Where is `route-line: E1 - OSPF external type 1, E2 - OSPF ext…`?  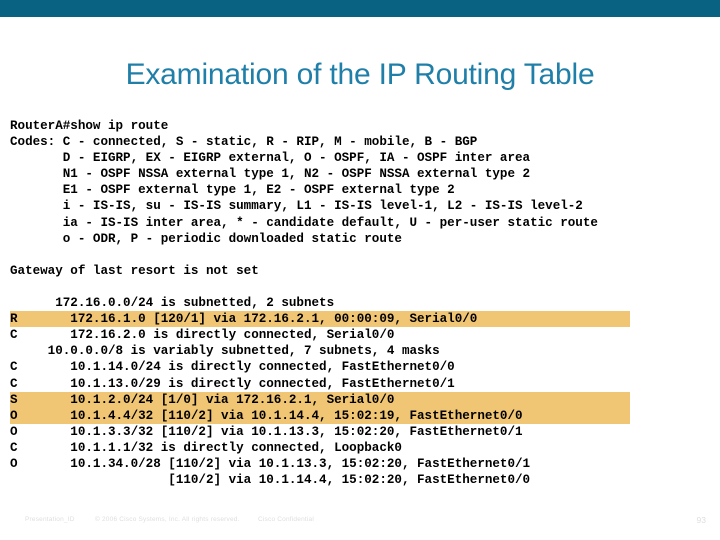 route-line: E1 - OSPF external type 1, E2 - OSPF ext… is located at coordinates (232, 190).